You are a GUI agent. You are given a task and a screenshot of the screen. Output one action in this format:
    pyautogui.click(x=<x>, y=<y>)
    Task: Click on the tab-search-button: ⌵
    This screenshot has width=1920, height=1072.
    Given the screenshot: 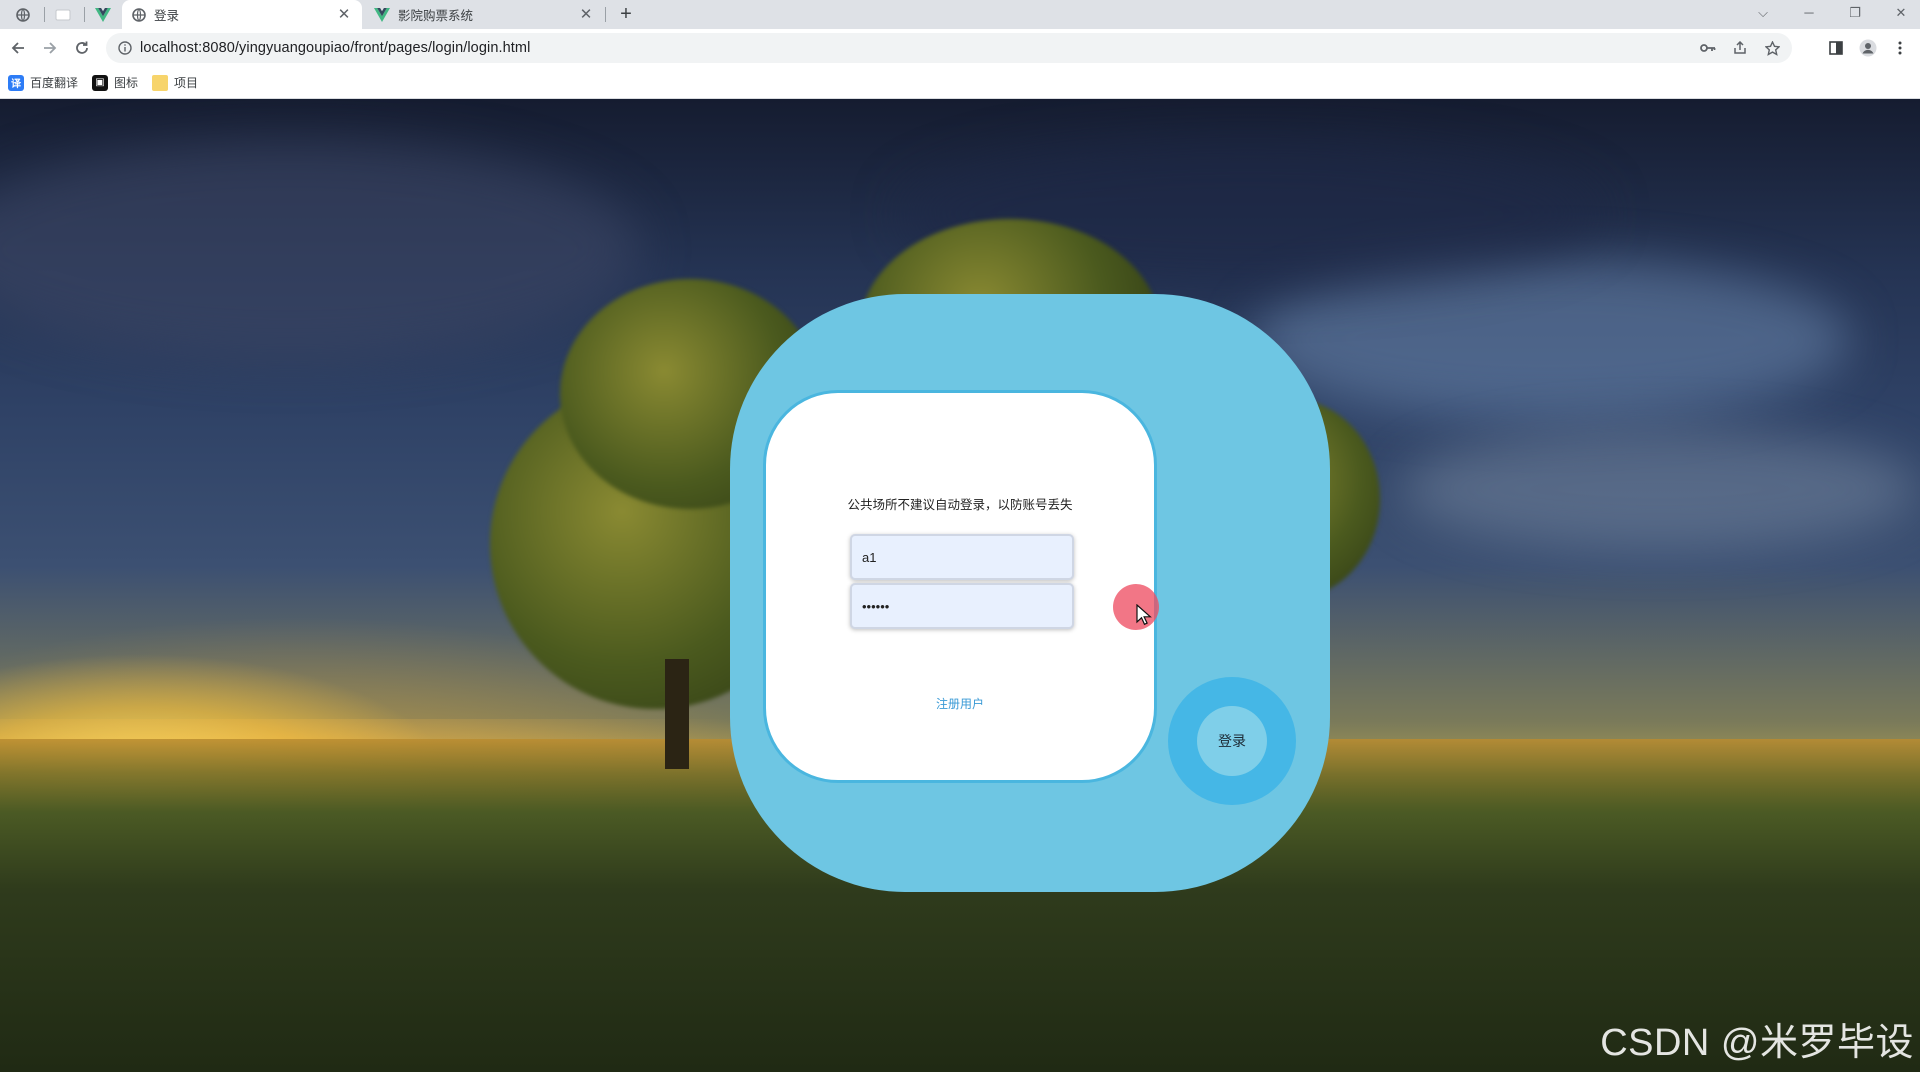 What is the action you would take?
    pyautogui.click(x=1763, y=13)
    